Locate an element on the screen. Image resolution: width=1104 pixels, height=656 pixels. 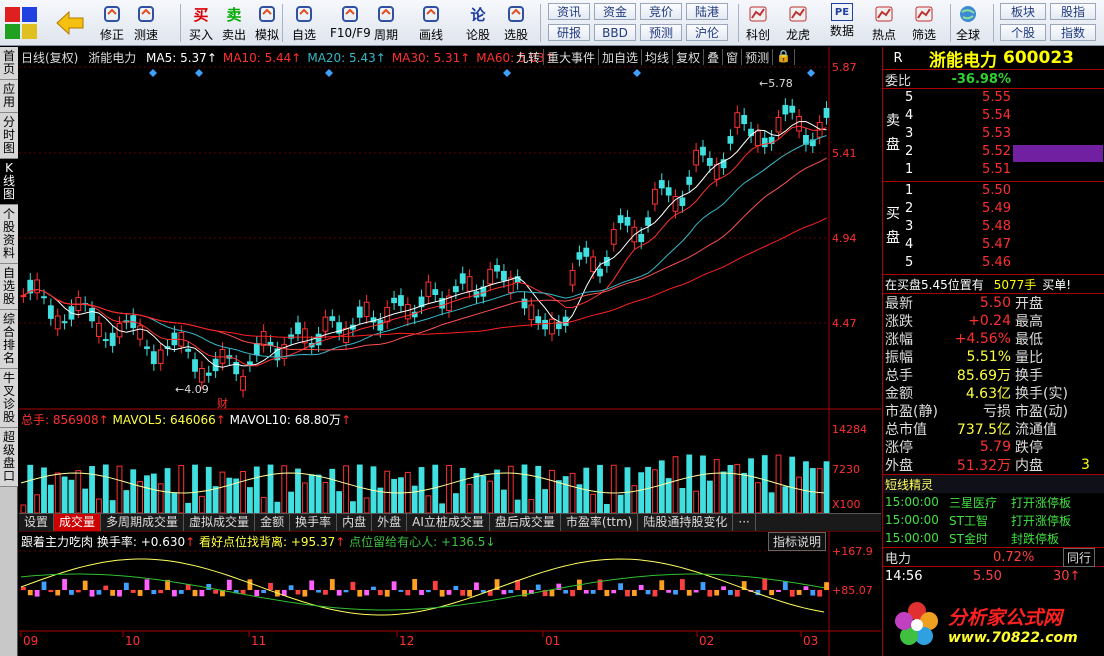
toolbar-label: 测速 is located at coordinates (146, 35).